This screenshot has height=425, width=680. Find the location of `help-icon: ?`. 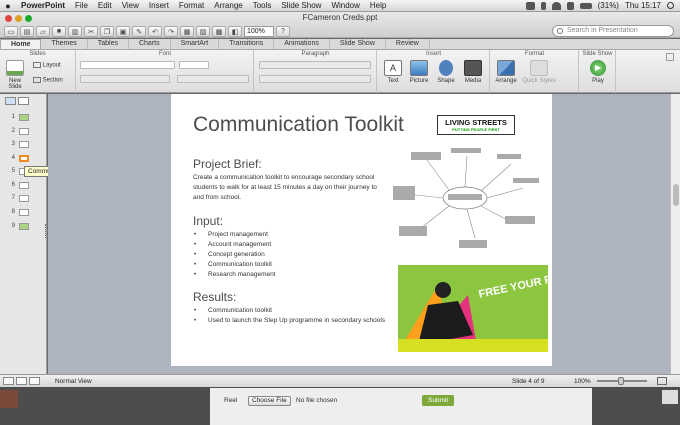

help-icon: ? is located at coordinates (283, 31).